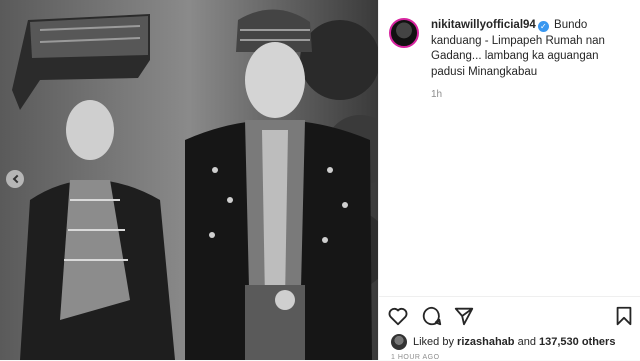  I want to click on verified-badge-icon: ✓, so click(543, 26).